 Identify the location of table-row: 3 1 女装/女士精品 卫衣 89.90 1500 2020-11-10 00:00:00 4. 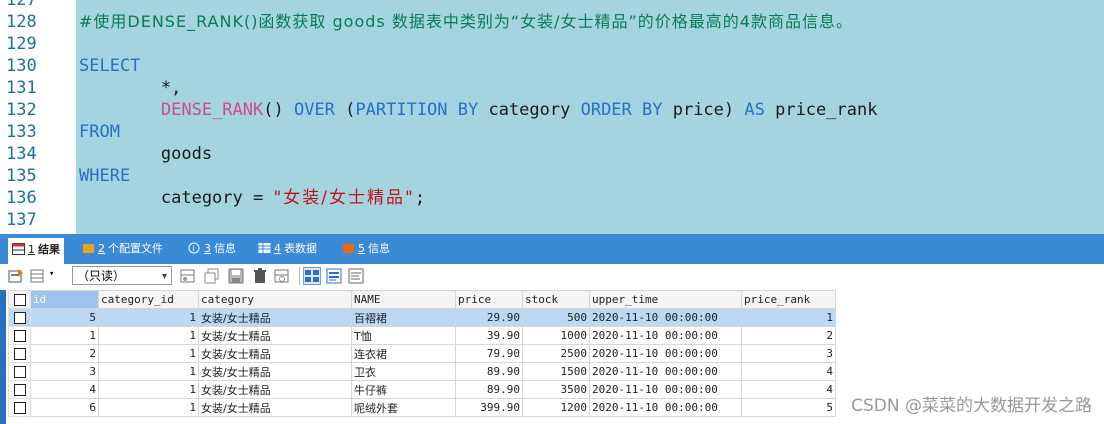
(422, 371).